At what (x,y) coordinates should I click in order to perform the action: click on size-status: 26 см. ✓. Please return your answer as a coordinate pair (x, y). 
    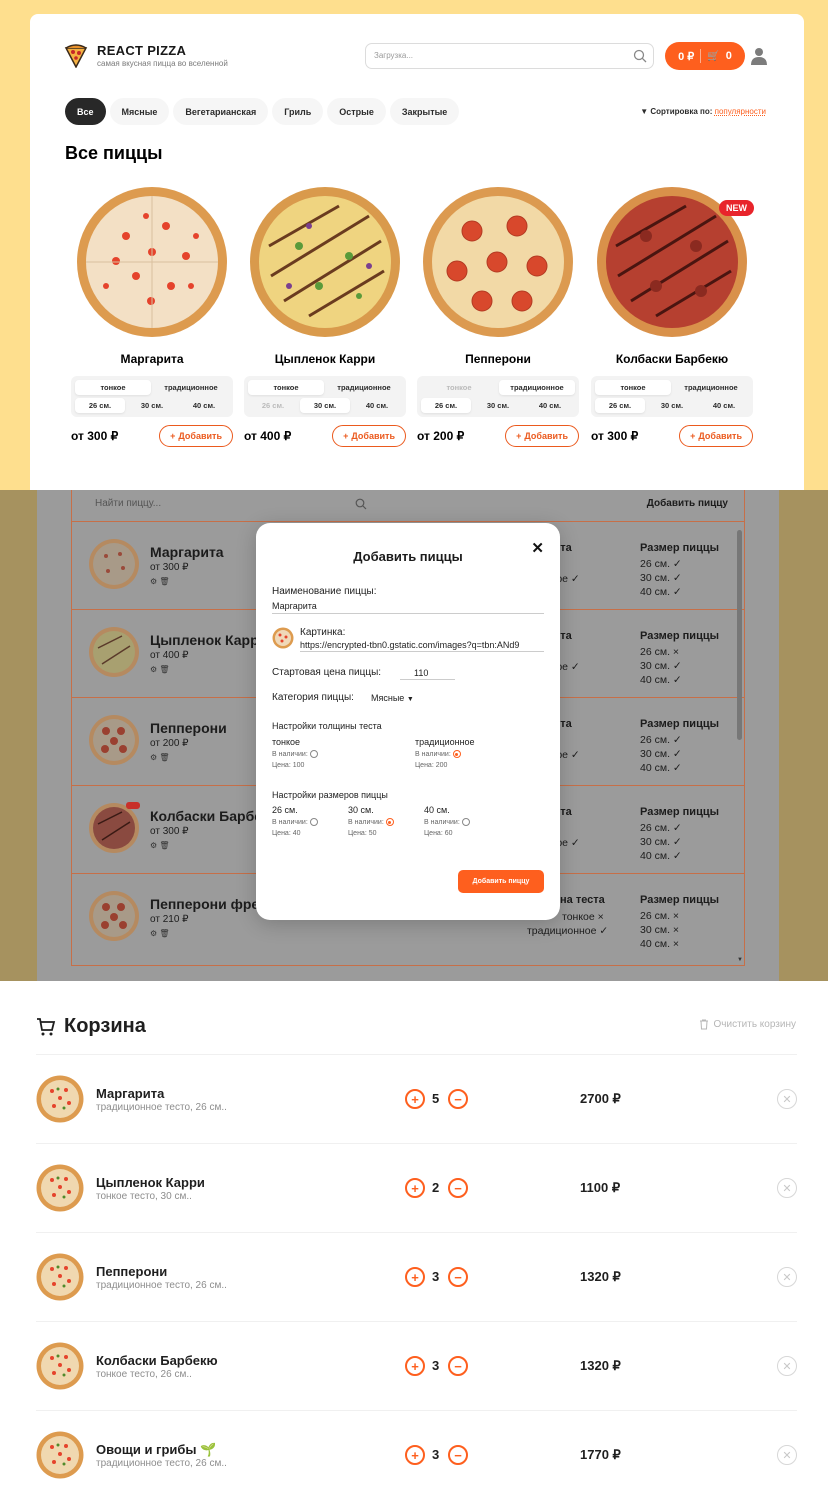
    Looking at the image, I should click on (661, 740).